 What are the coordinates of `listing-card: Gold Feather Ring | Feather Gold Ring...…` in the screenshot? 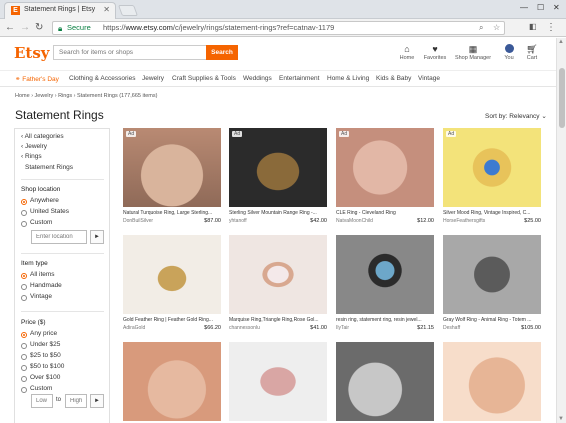 It's located at (172, 284).